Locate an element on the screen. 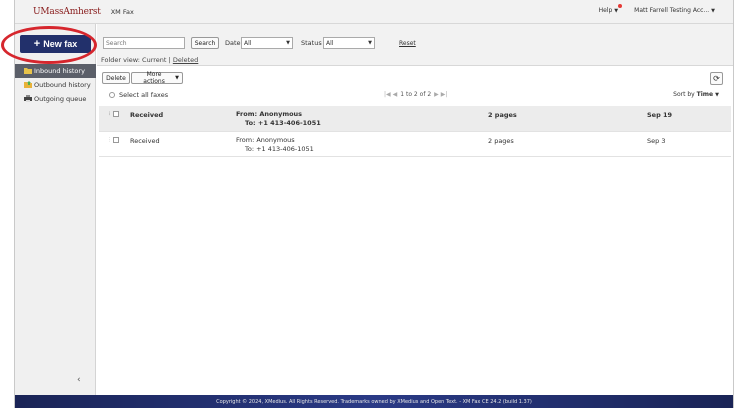  sidebar-item-label: Outgoing queue is located at coordinates (60, 99).